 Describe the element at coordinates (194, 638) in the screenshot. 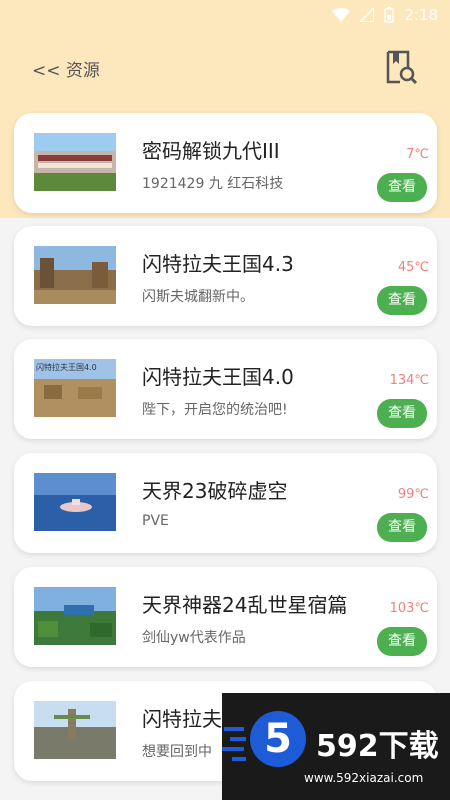

I see `item-subtitle: 剑仙yw代表作品` at that location.